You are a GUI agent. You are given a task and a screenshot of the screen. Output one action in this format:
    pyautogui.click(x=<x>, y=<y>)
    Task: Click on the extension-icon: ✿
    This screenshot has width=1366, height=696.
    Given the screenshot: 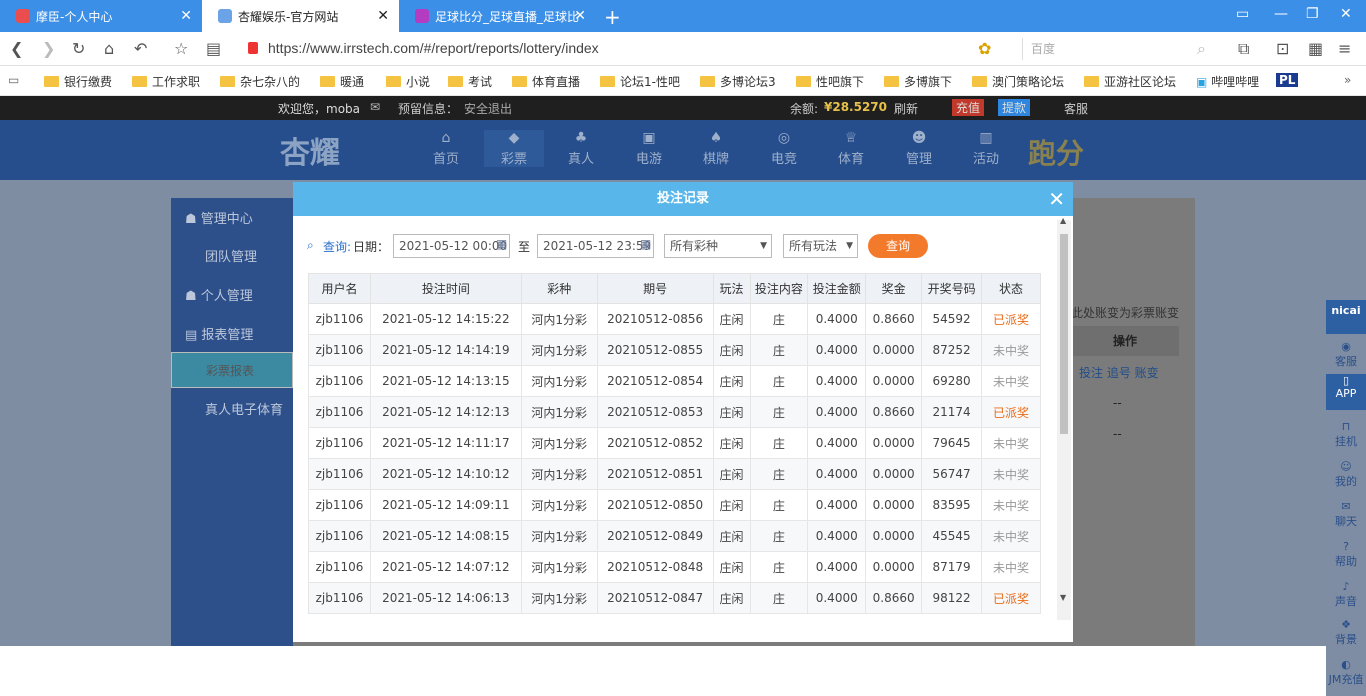 What is the action you would take?
    pyautogui.click(x=984, y=48)
    